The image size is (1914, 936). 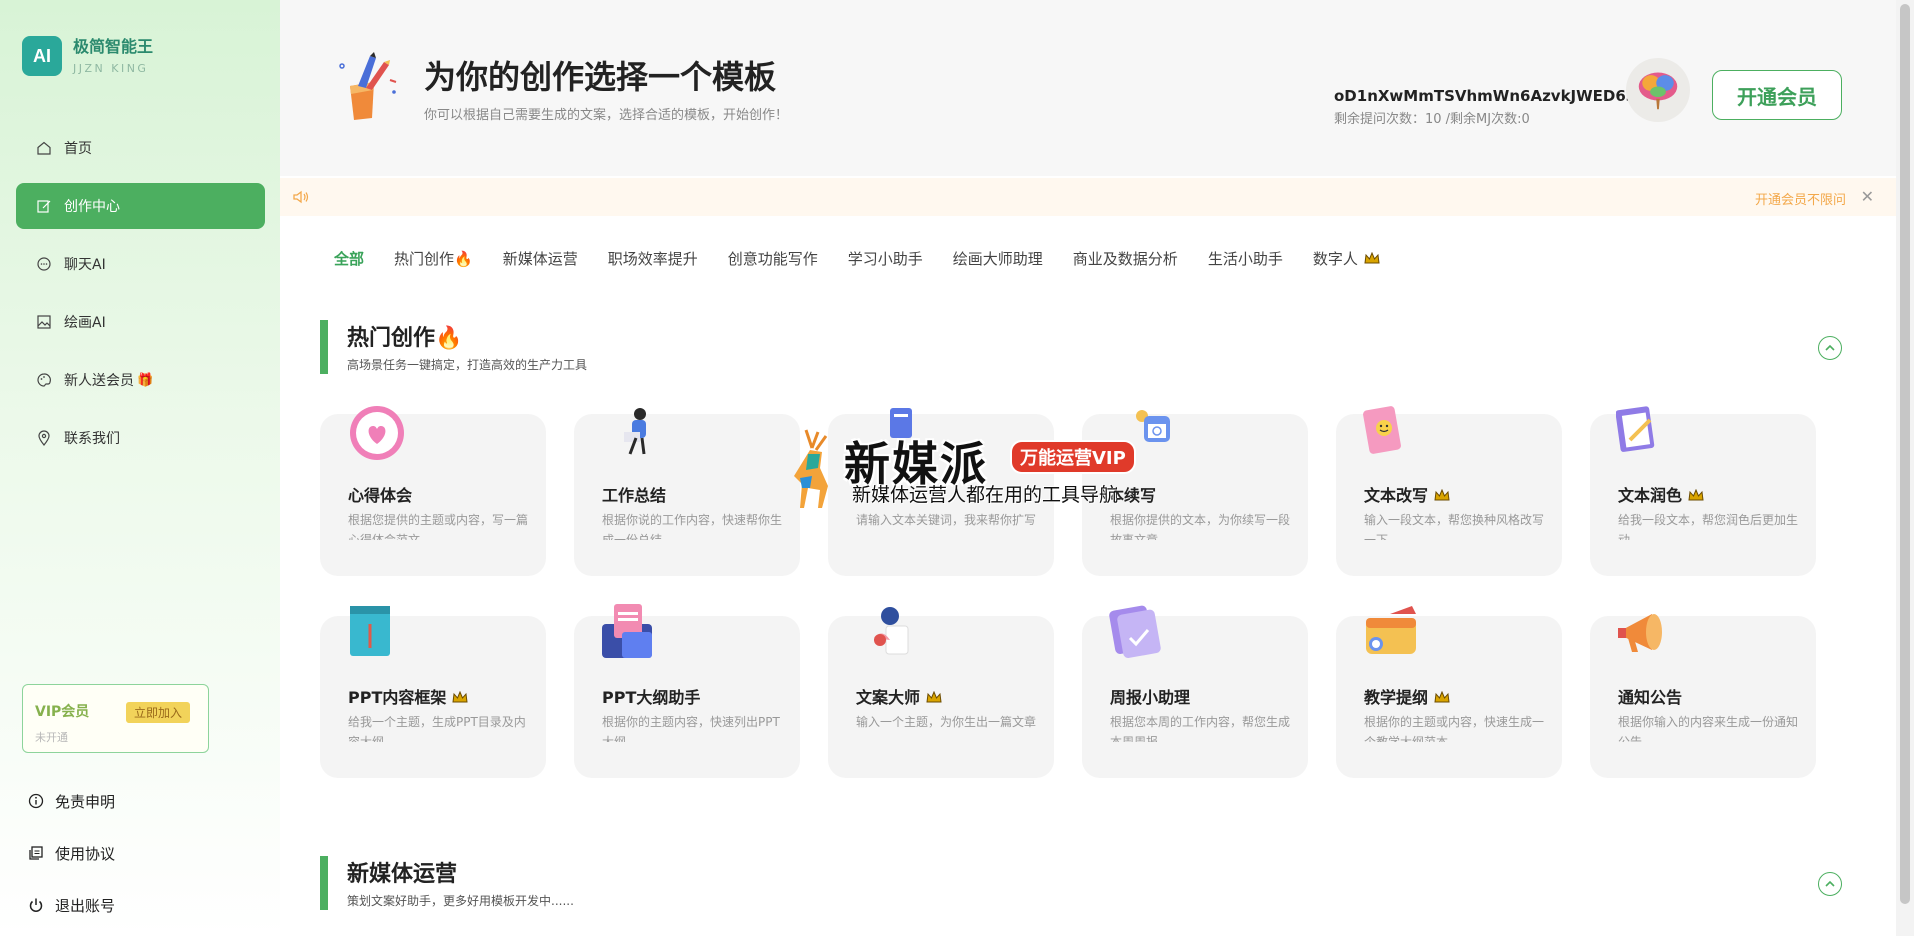 I want to click on vip-card-status: 未开通, so click(x=51, y=737).